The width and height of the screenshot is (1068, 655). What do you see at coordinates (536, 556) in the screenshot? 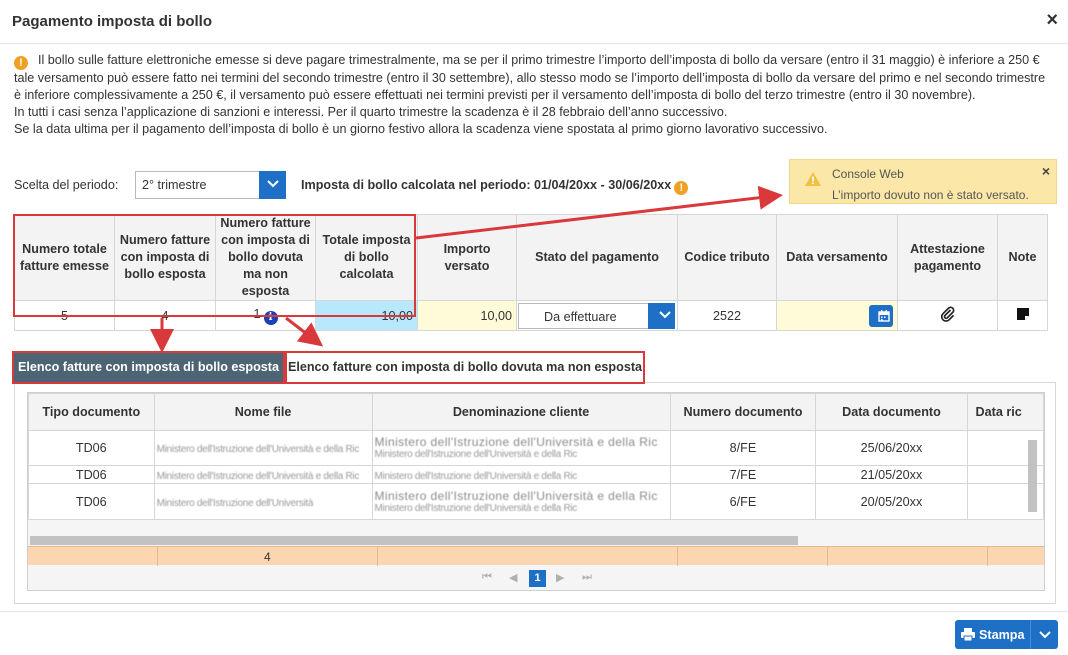
I see `total-row: 4` at bounding box center [536, 556].